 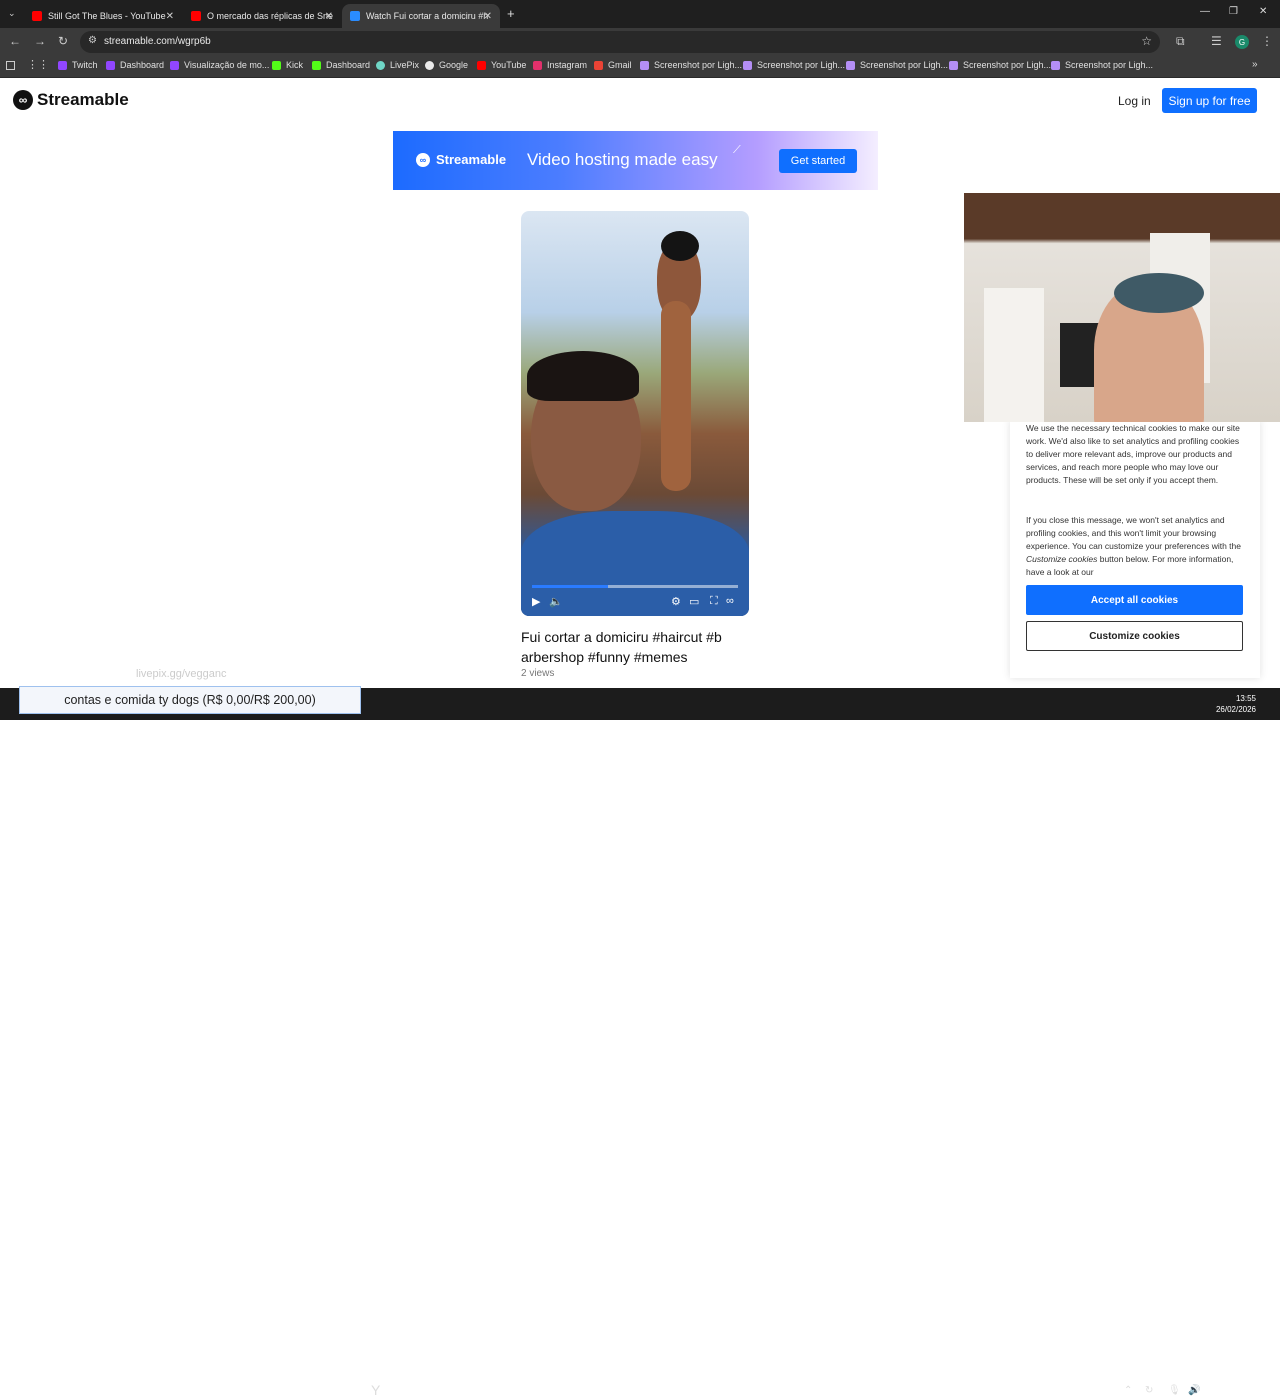 What do you see at coordinates (1255, 64) in the screenshot?
I see `more-bookmarks-icon: »` at bounding box center [1255, 64].